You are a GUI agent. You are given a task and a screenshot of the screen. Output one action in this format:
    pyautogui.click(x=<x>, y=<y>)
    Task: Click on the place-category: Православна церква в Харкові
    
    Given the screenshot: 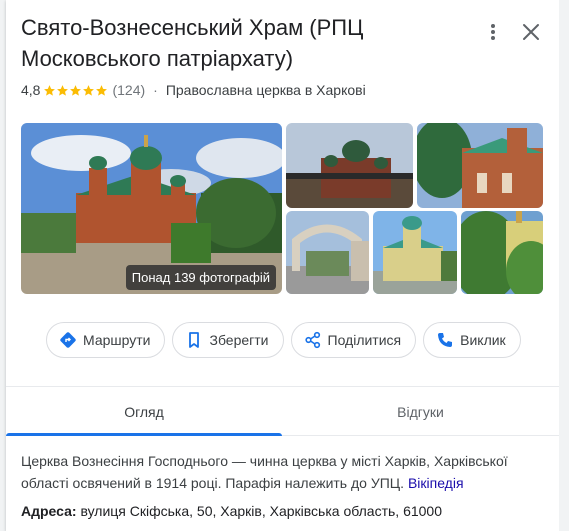 What is the action you would take?
    pyautogui.click(x=266, y=90)
    